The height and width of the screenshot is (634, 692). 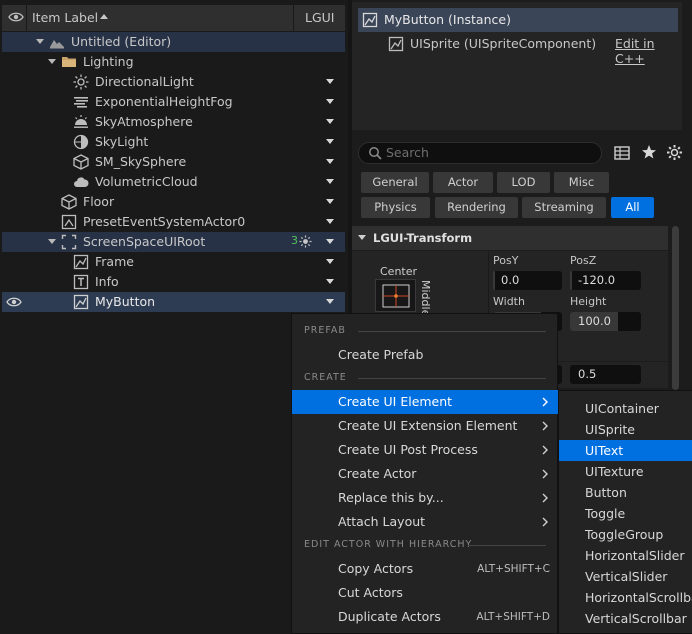 I want to click on create-ui-extension-element-item: Create UI Extension Element, so click(x=425, y=426).